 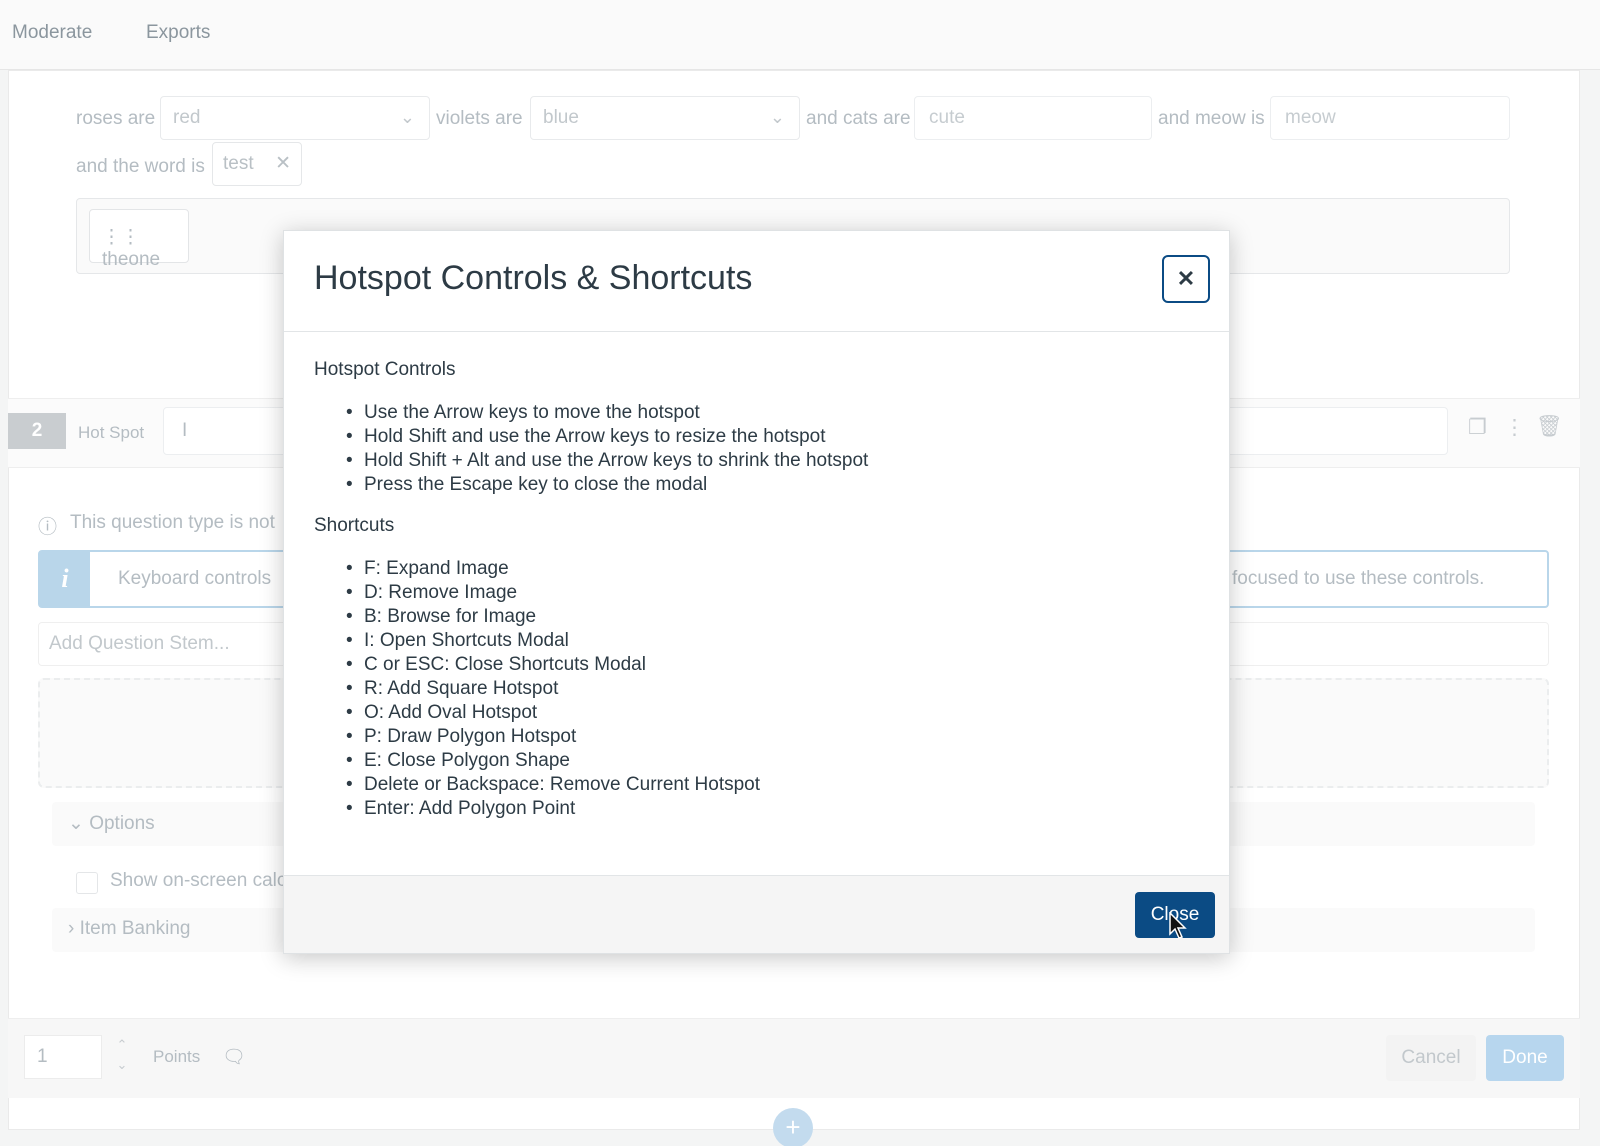 What do you see at coordinates (71, 928) in the screenshot?
I see `chevron-right-icon: ›` at bounding box center [71, 928].